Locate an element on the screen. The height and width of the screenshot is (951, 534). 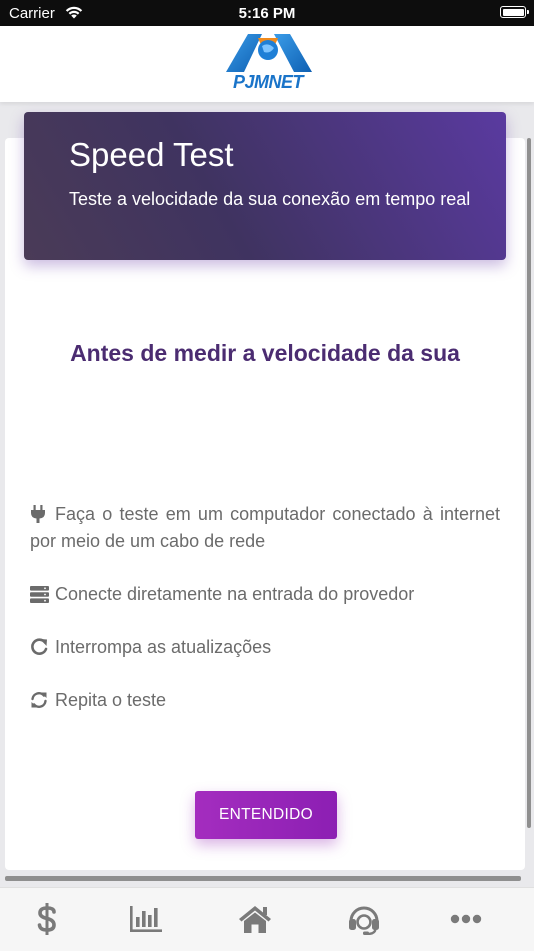
logo-mark-icon is located at coordinates (269, 53).